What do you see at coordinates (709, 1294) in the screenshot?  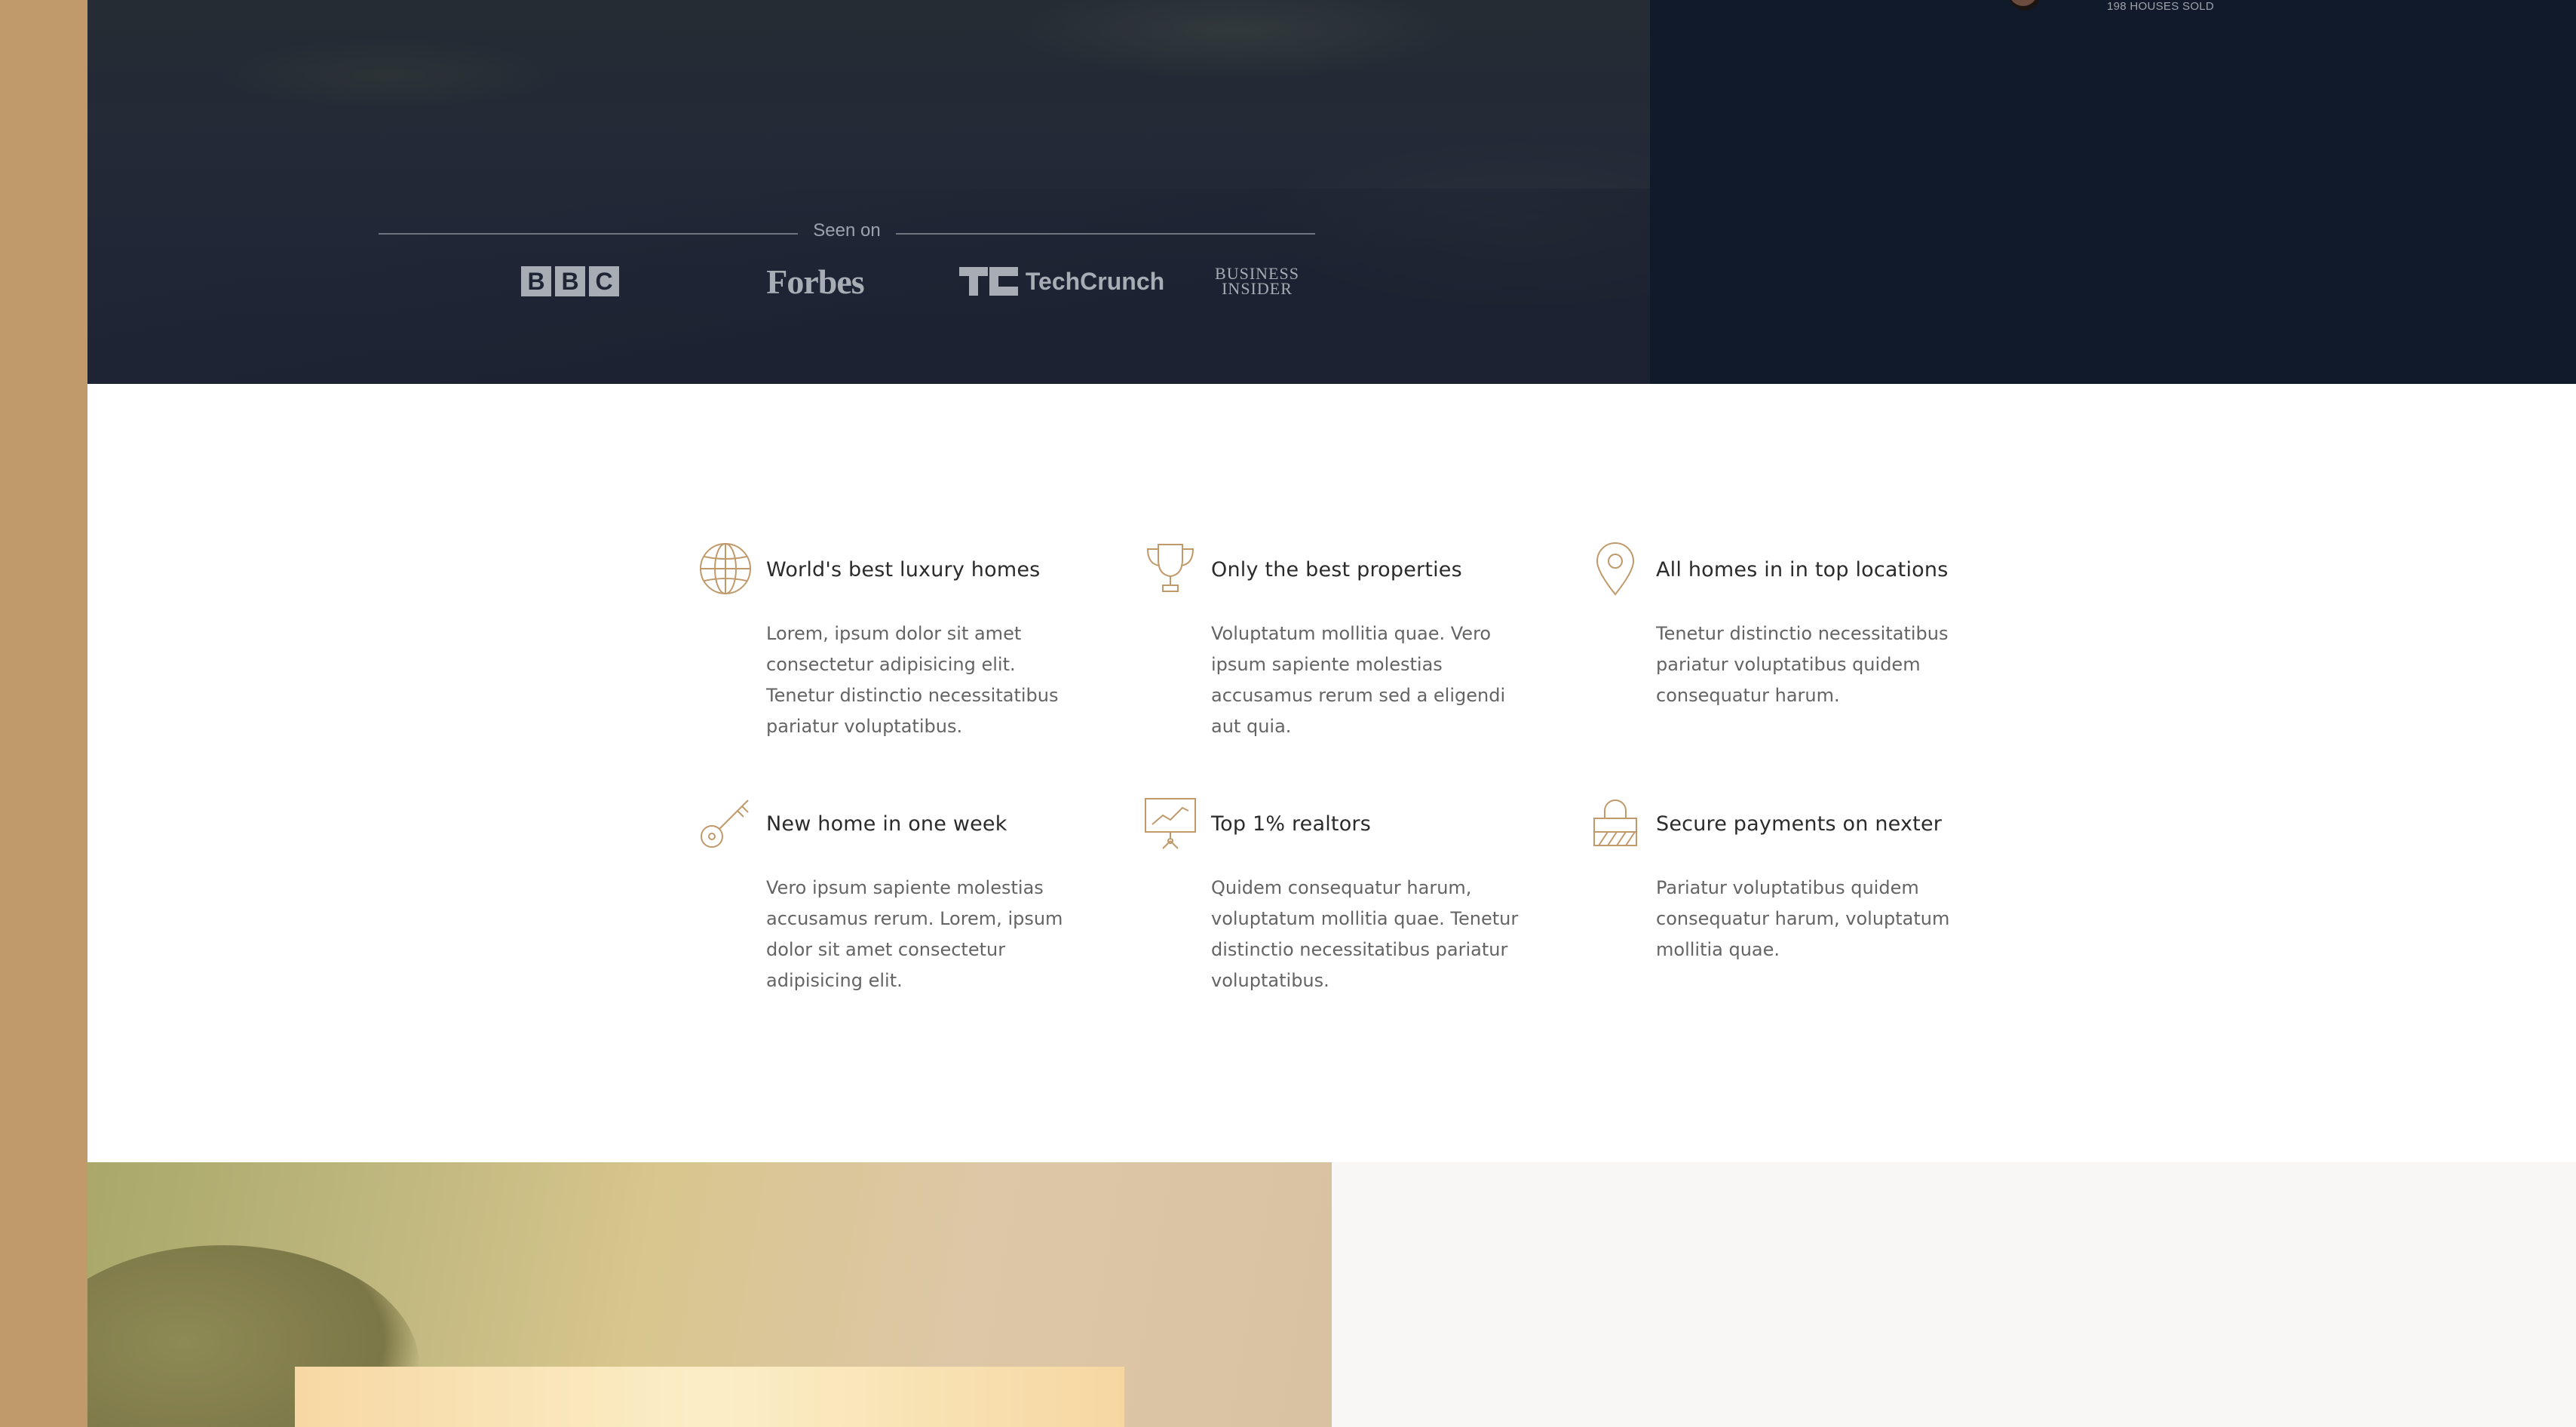 I see `lower-image-panel` at bounding box center [709, 1294].